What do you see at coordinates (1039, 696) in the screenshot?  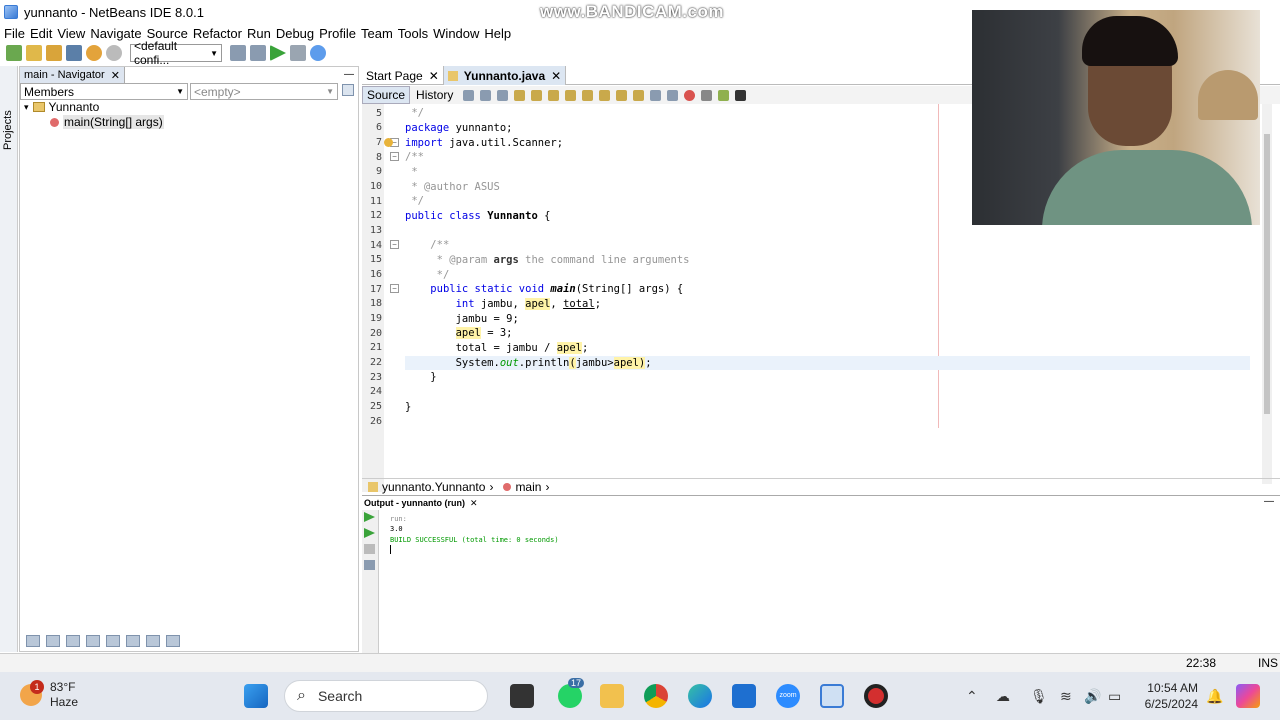 I see `microphone-icon: 🎙` at bounding box center [1039, 696].